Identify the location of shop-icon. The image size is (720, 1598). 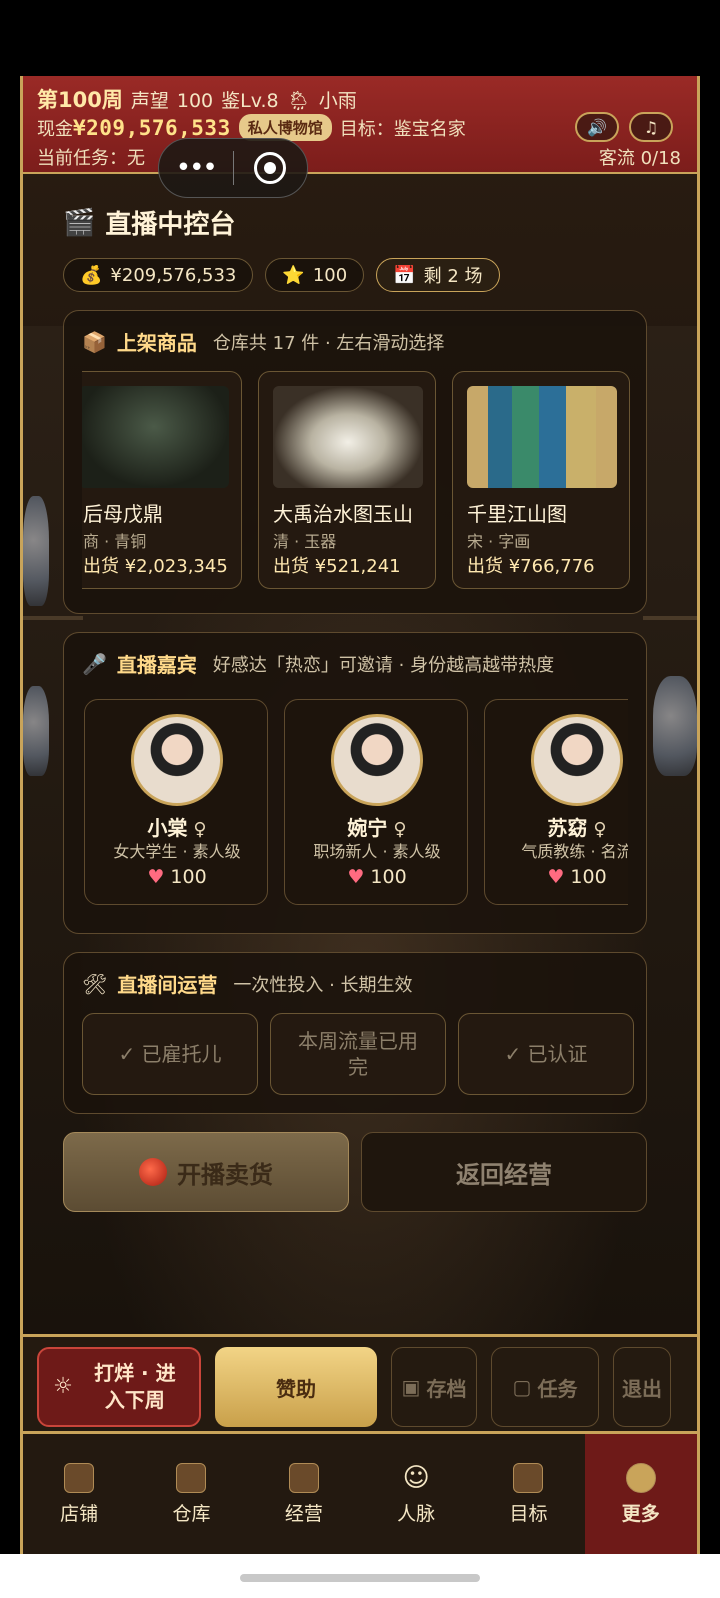
(79, 1477).